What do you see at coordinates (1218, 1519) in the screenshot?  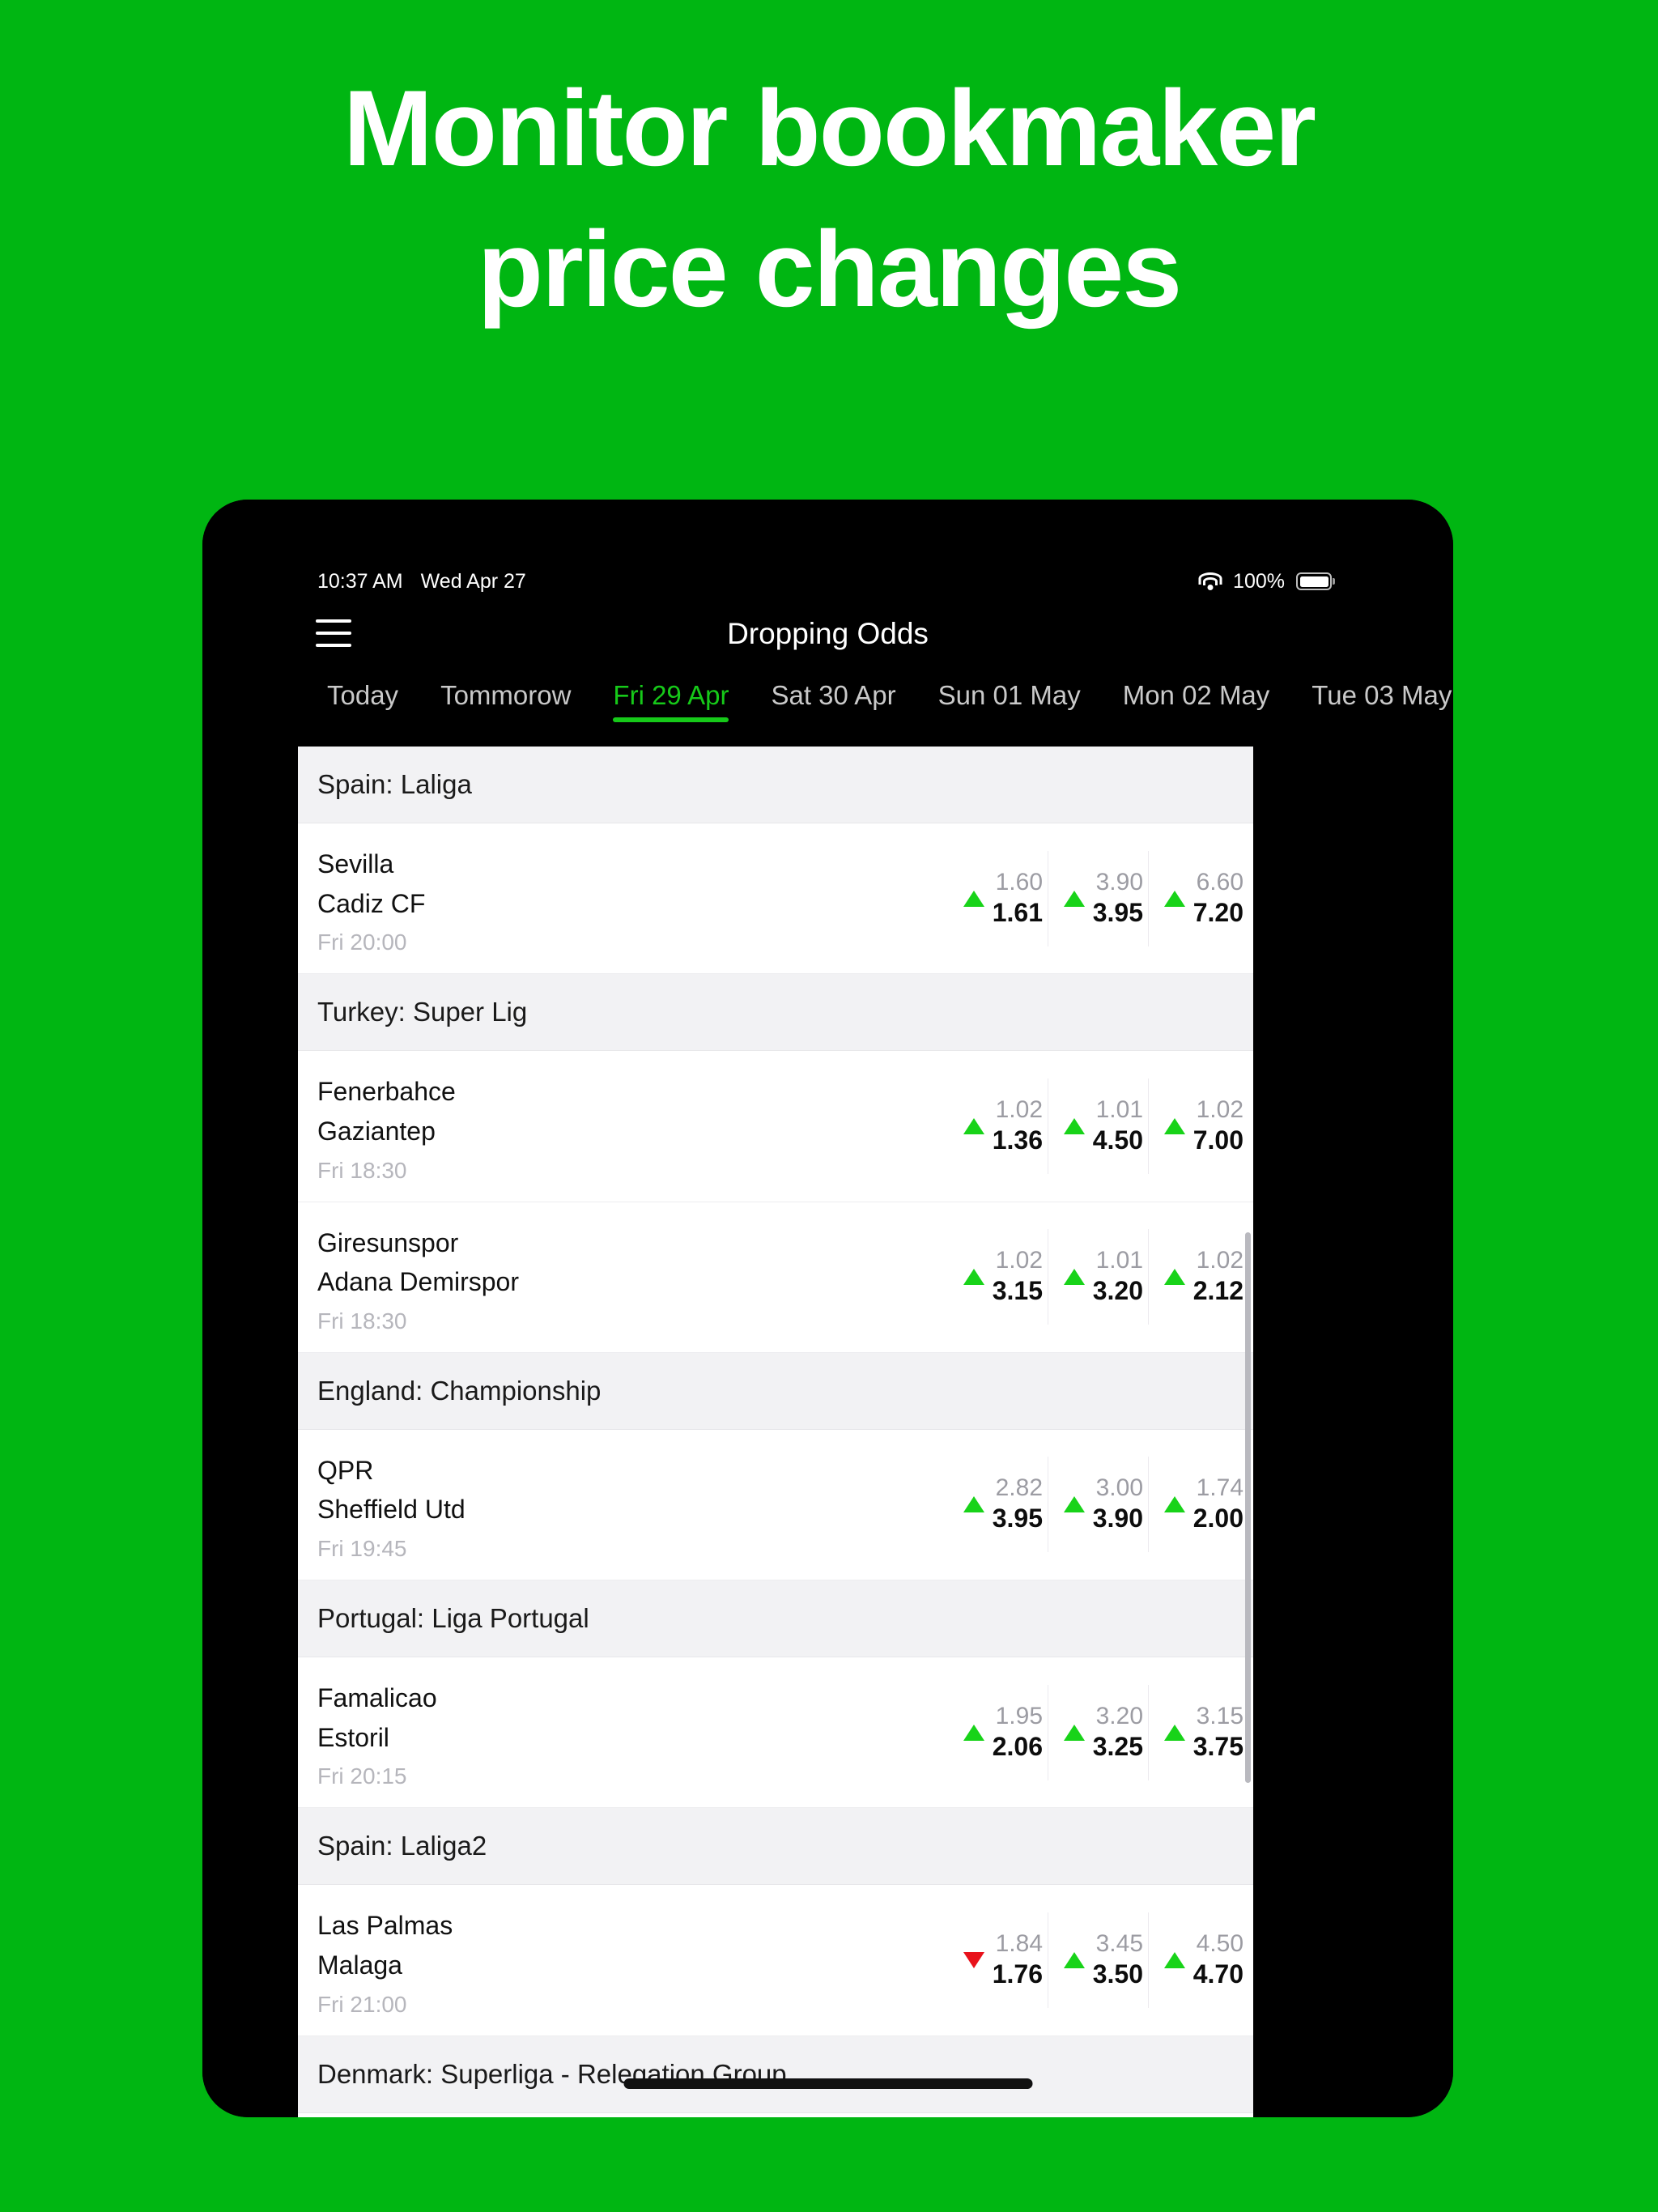 I see `odds-new-value: 2.00` at bounding box center [1218, 1519].